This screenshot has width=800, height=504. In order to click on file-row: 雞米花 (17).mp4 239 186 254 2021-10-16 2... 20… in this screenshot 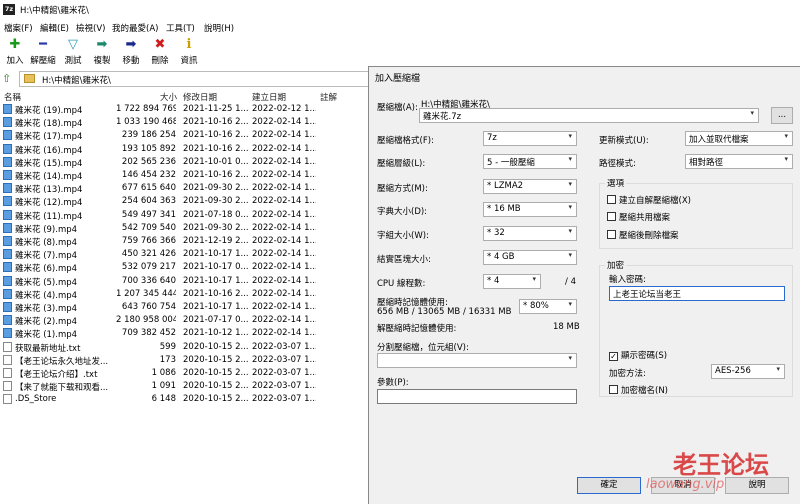, I will do `click(184, 136)`.